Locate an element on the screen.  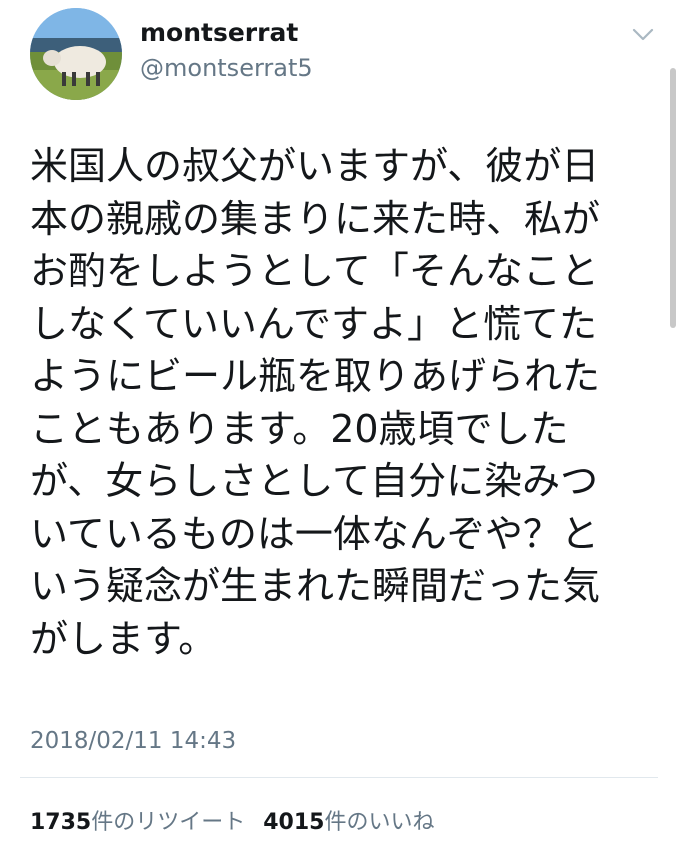
likes-stat: 4015件のいいね is located at coordinates (348, 822).